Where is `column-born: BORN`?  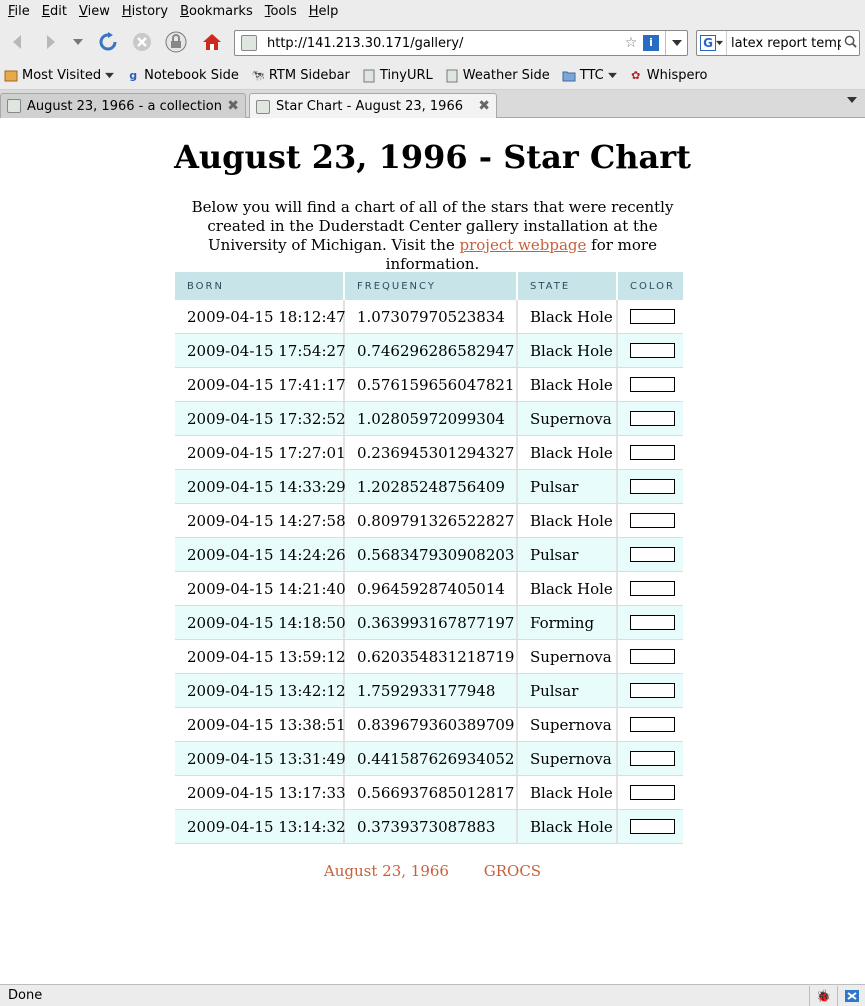
column-born: BORN is located at coordinates (260, 286).